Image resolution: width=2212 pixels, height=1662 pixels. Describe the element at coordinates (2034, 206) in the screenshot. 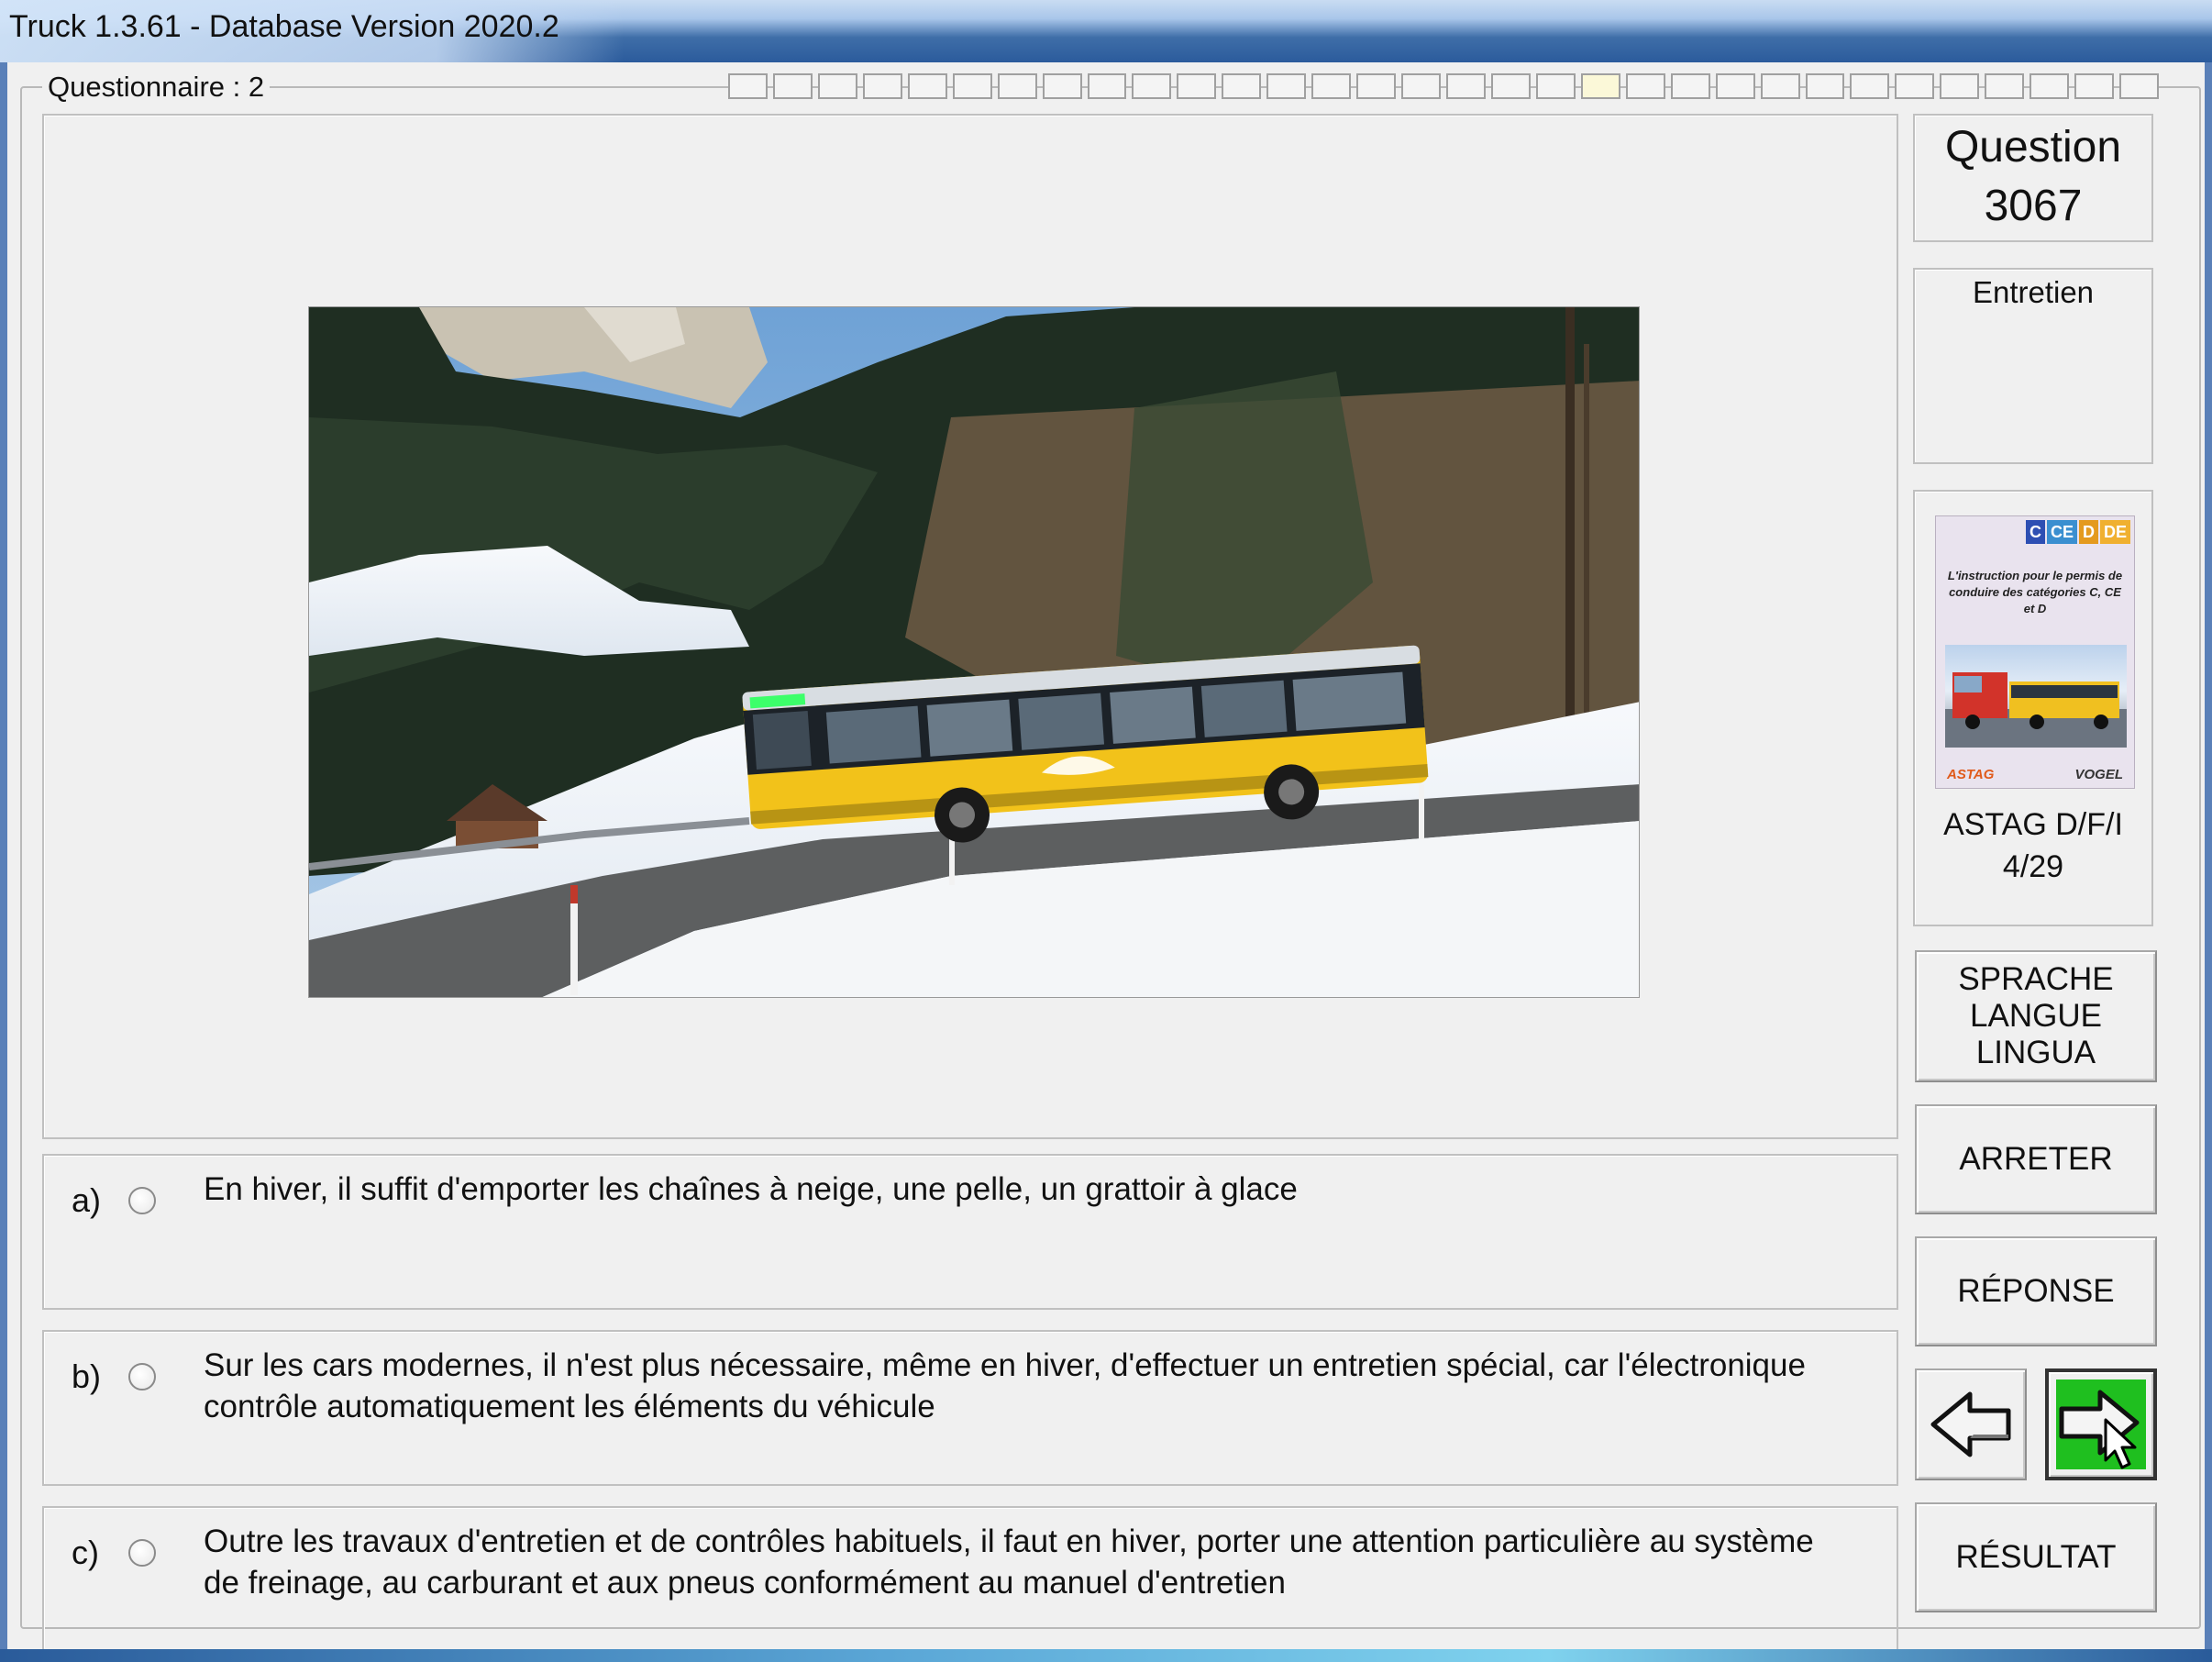

I see `question-number: 3067` at that location.